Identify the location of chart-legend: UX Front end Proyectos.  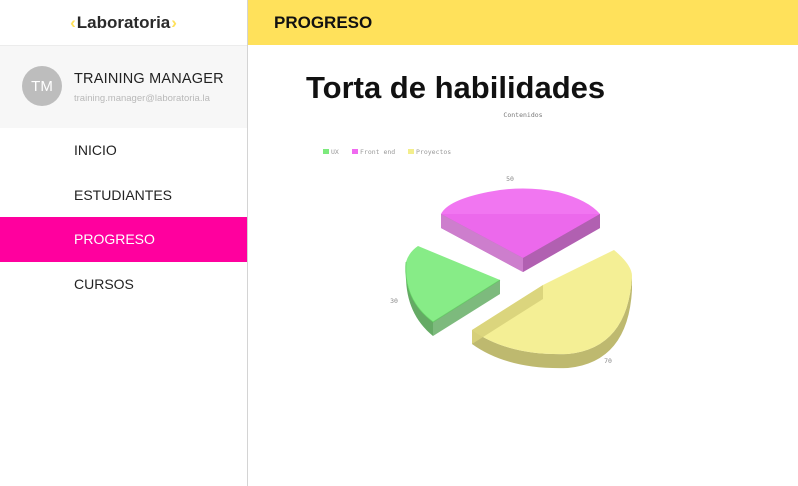
(387, 152).